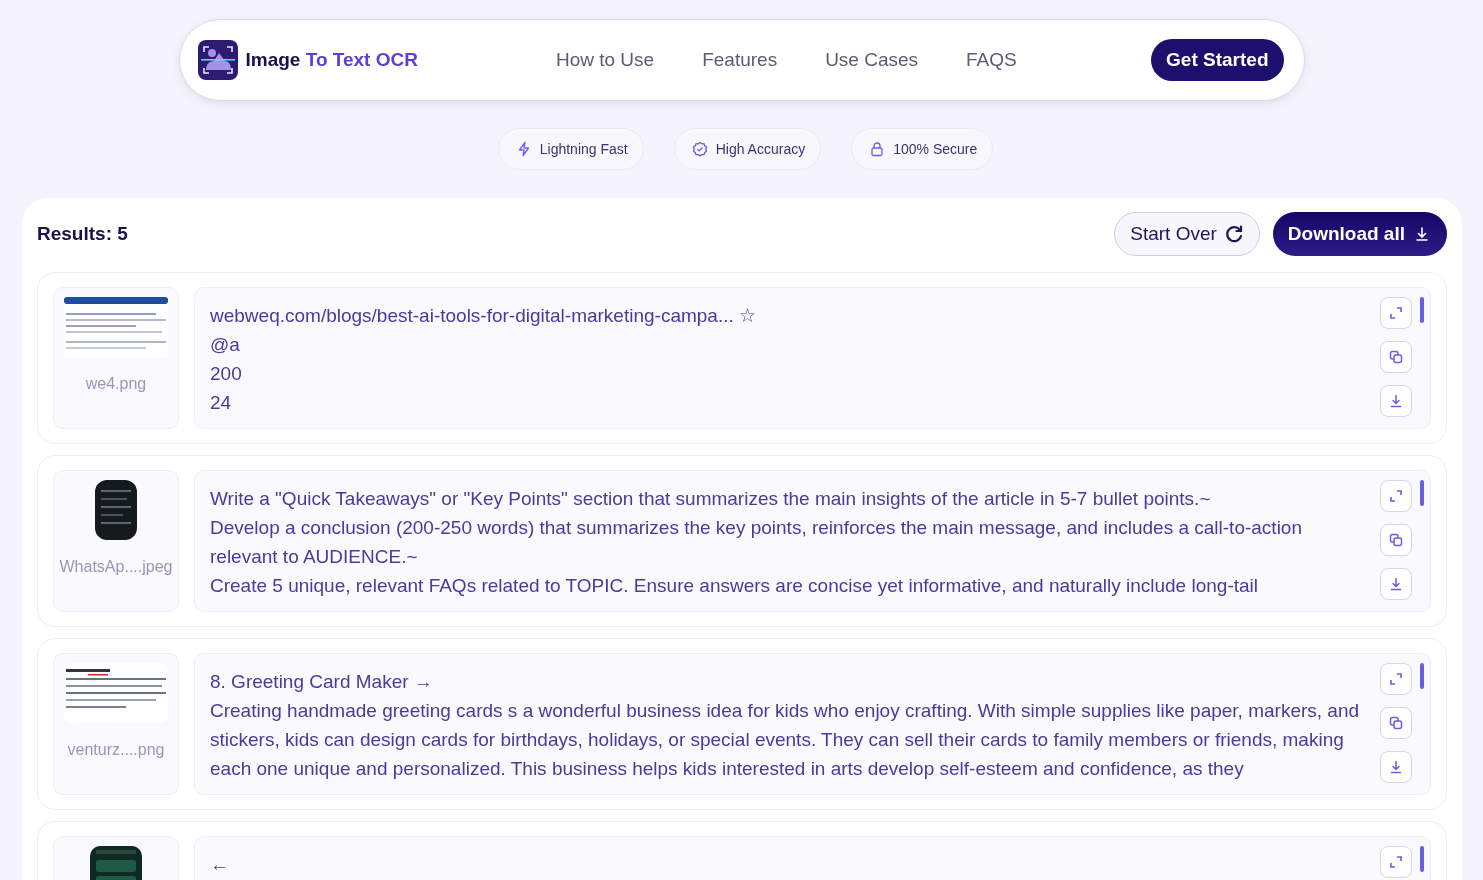 Image resolution: width=1483 pixels, height=880 pixels. What do you see at coordinates (331, 60) in the screenshot?
I see `app-title: Image To Text OCR` at bounding box center [331, 60].